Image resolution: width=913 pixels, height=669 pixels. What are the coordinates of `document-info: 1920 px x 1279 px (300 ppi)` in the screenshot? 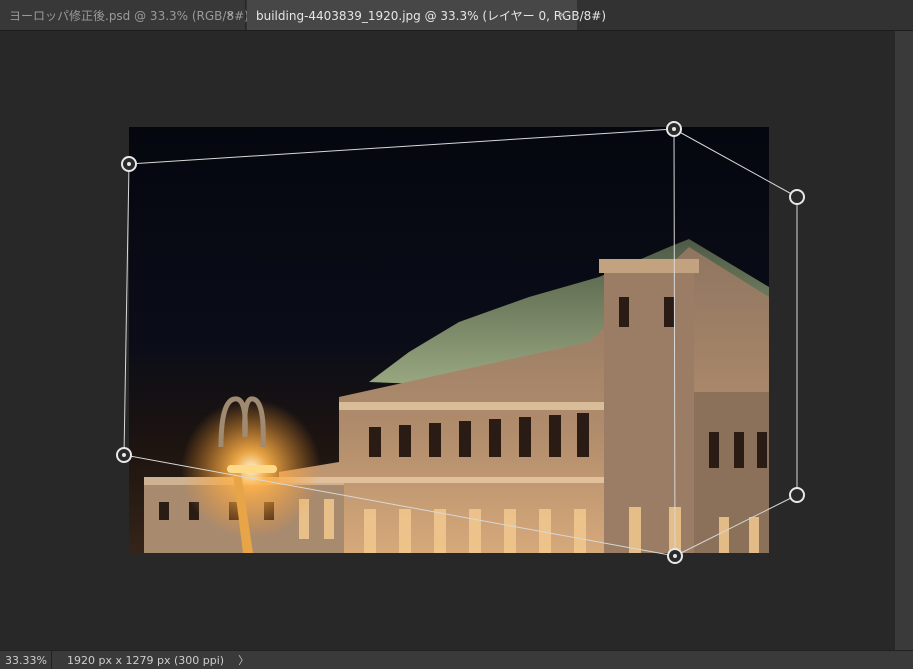 It's located at (146, 660).